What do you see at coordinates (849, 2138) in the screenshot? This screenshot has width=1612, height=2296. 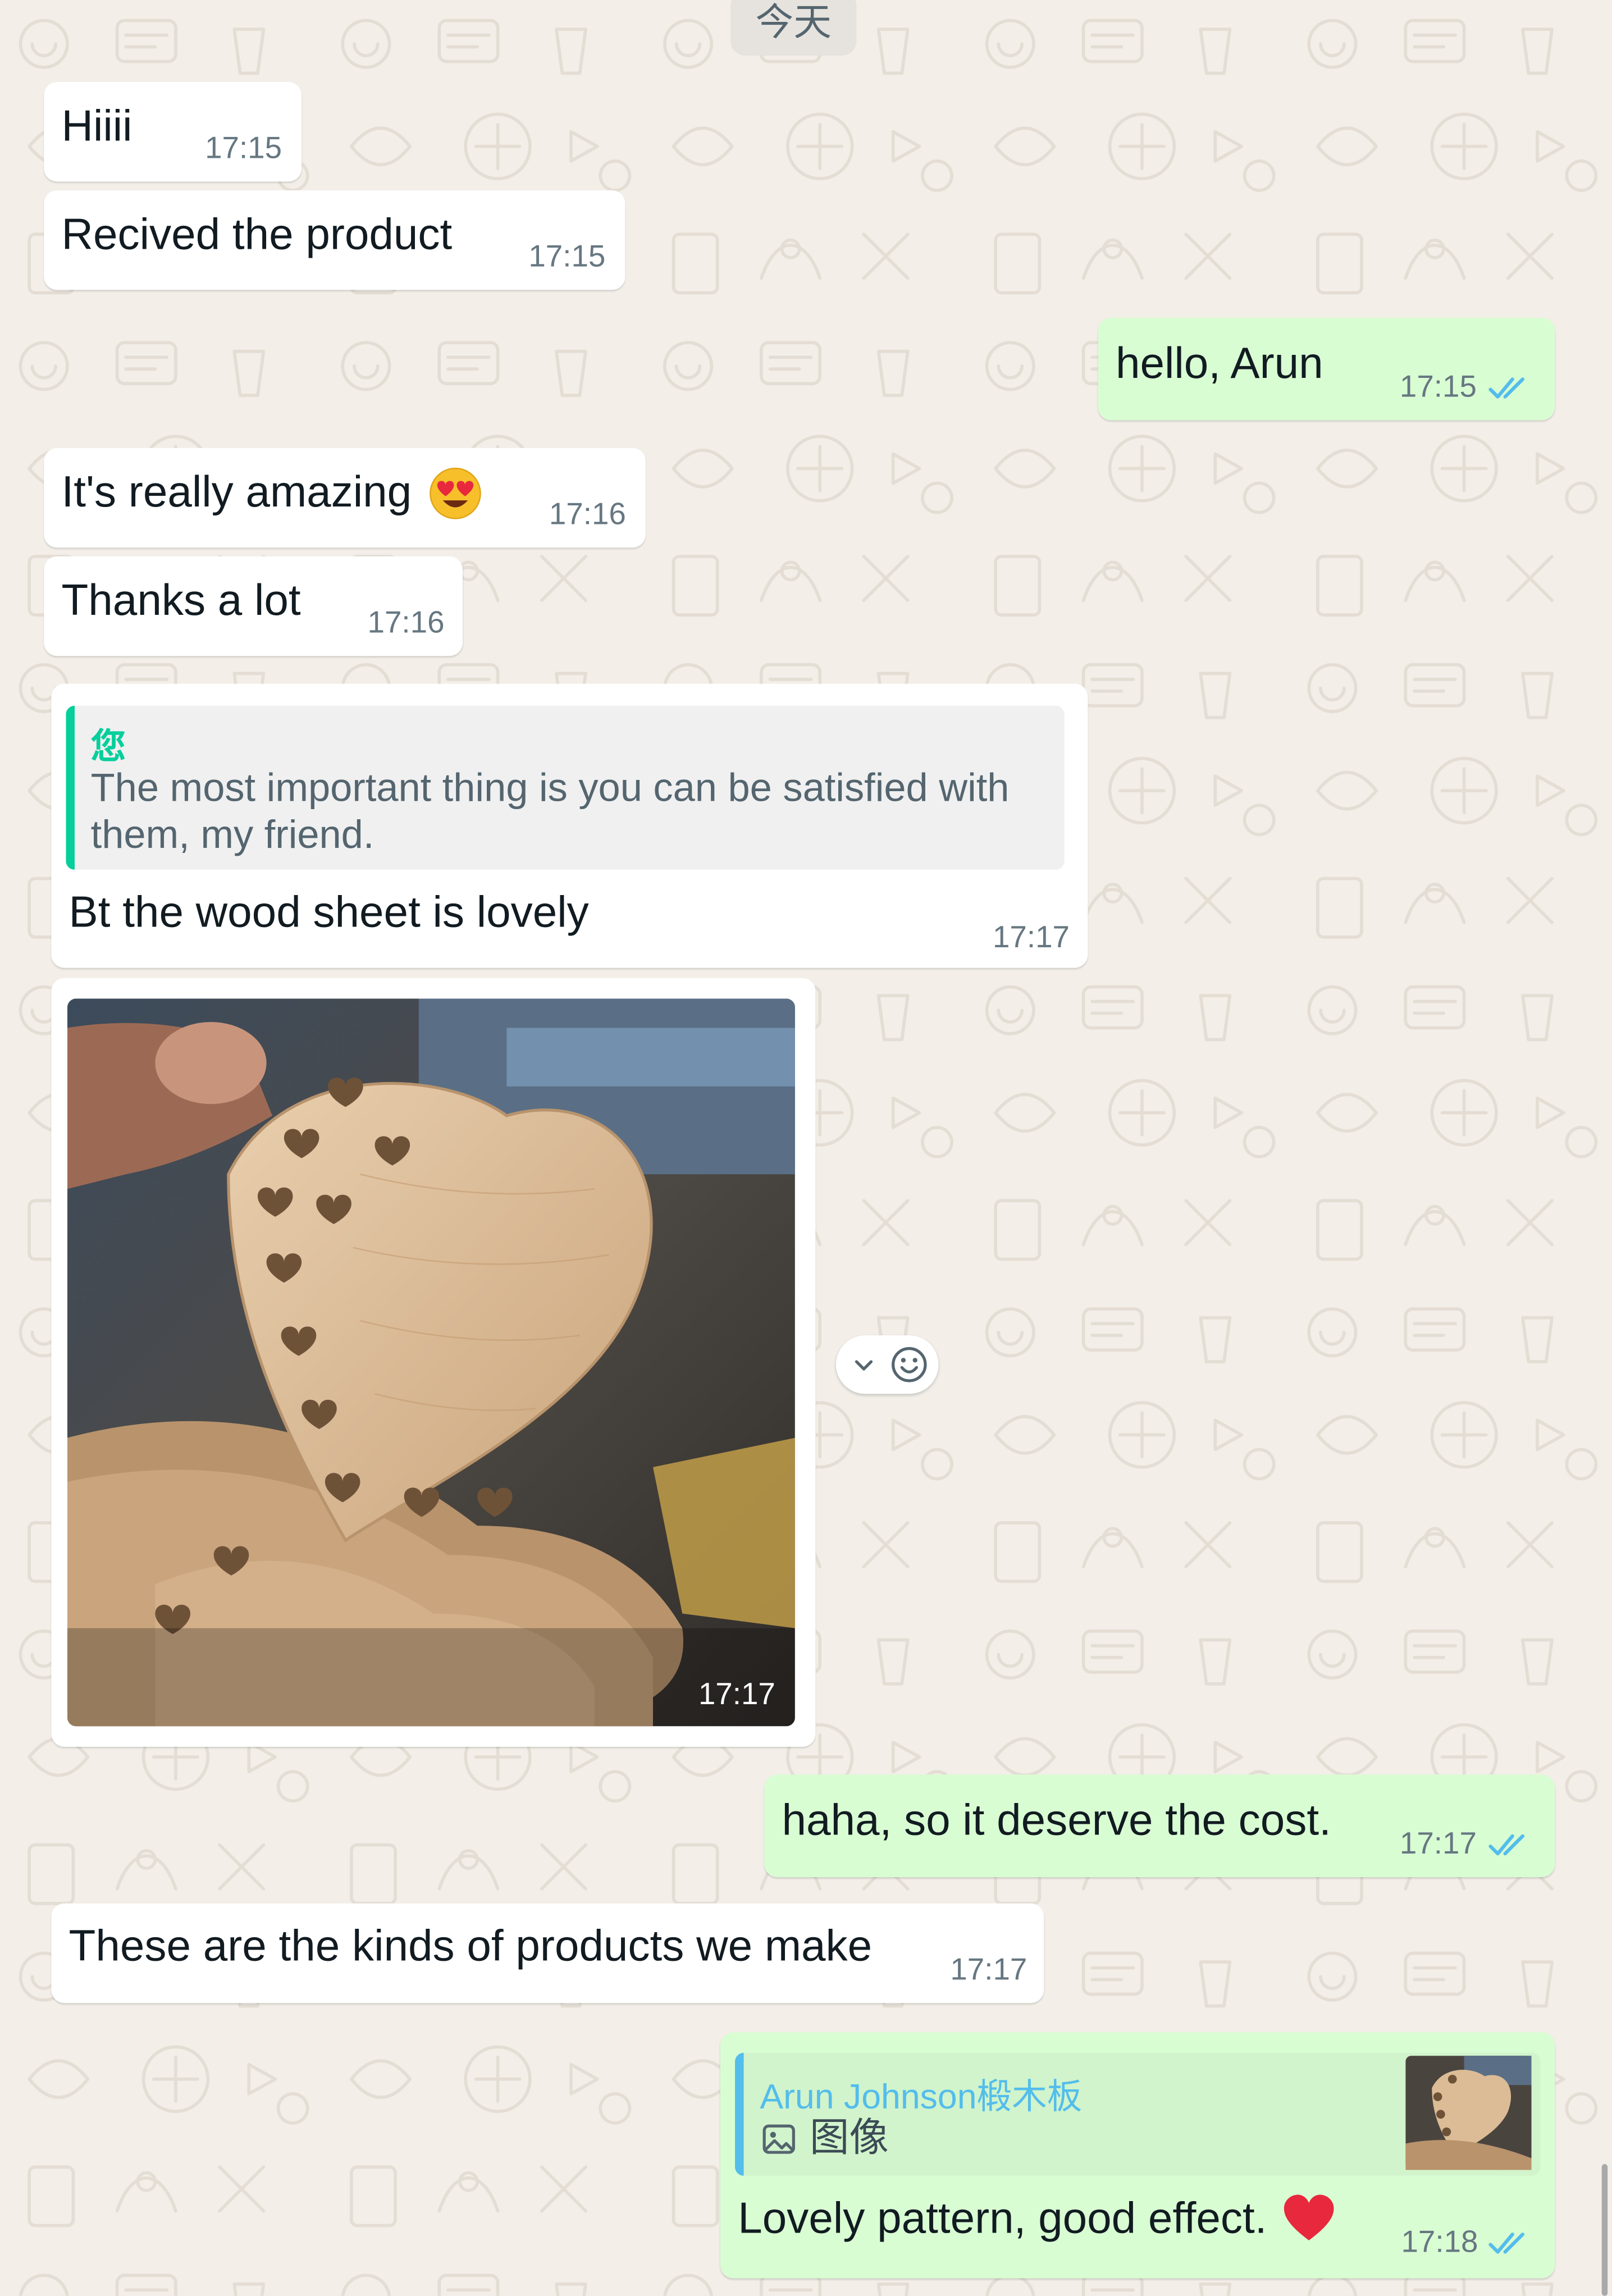 I see `quote-media-label: 图像` at bounding box center [849, 2138].